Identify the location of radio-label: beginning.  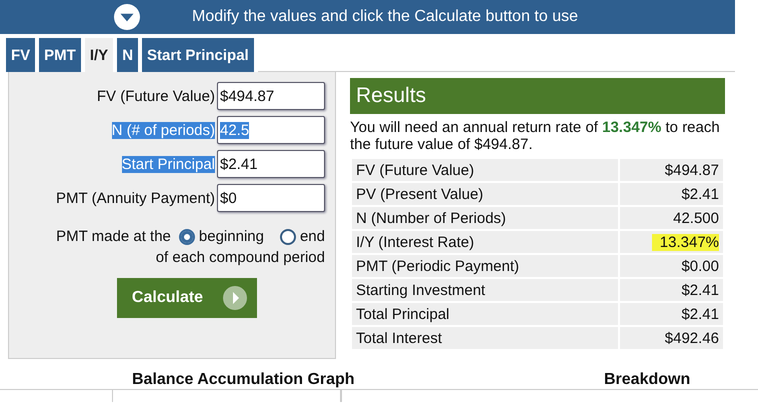
(231, 236).